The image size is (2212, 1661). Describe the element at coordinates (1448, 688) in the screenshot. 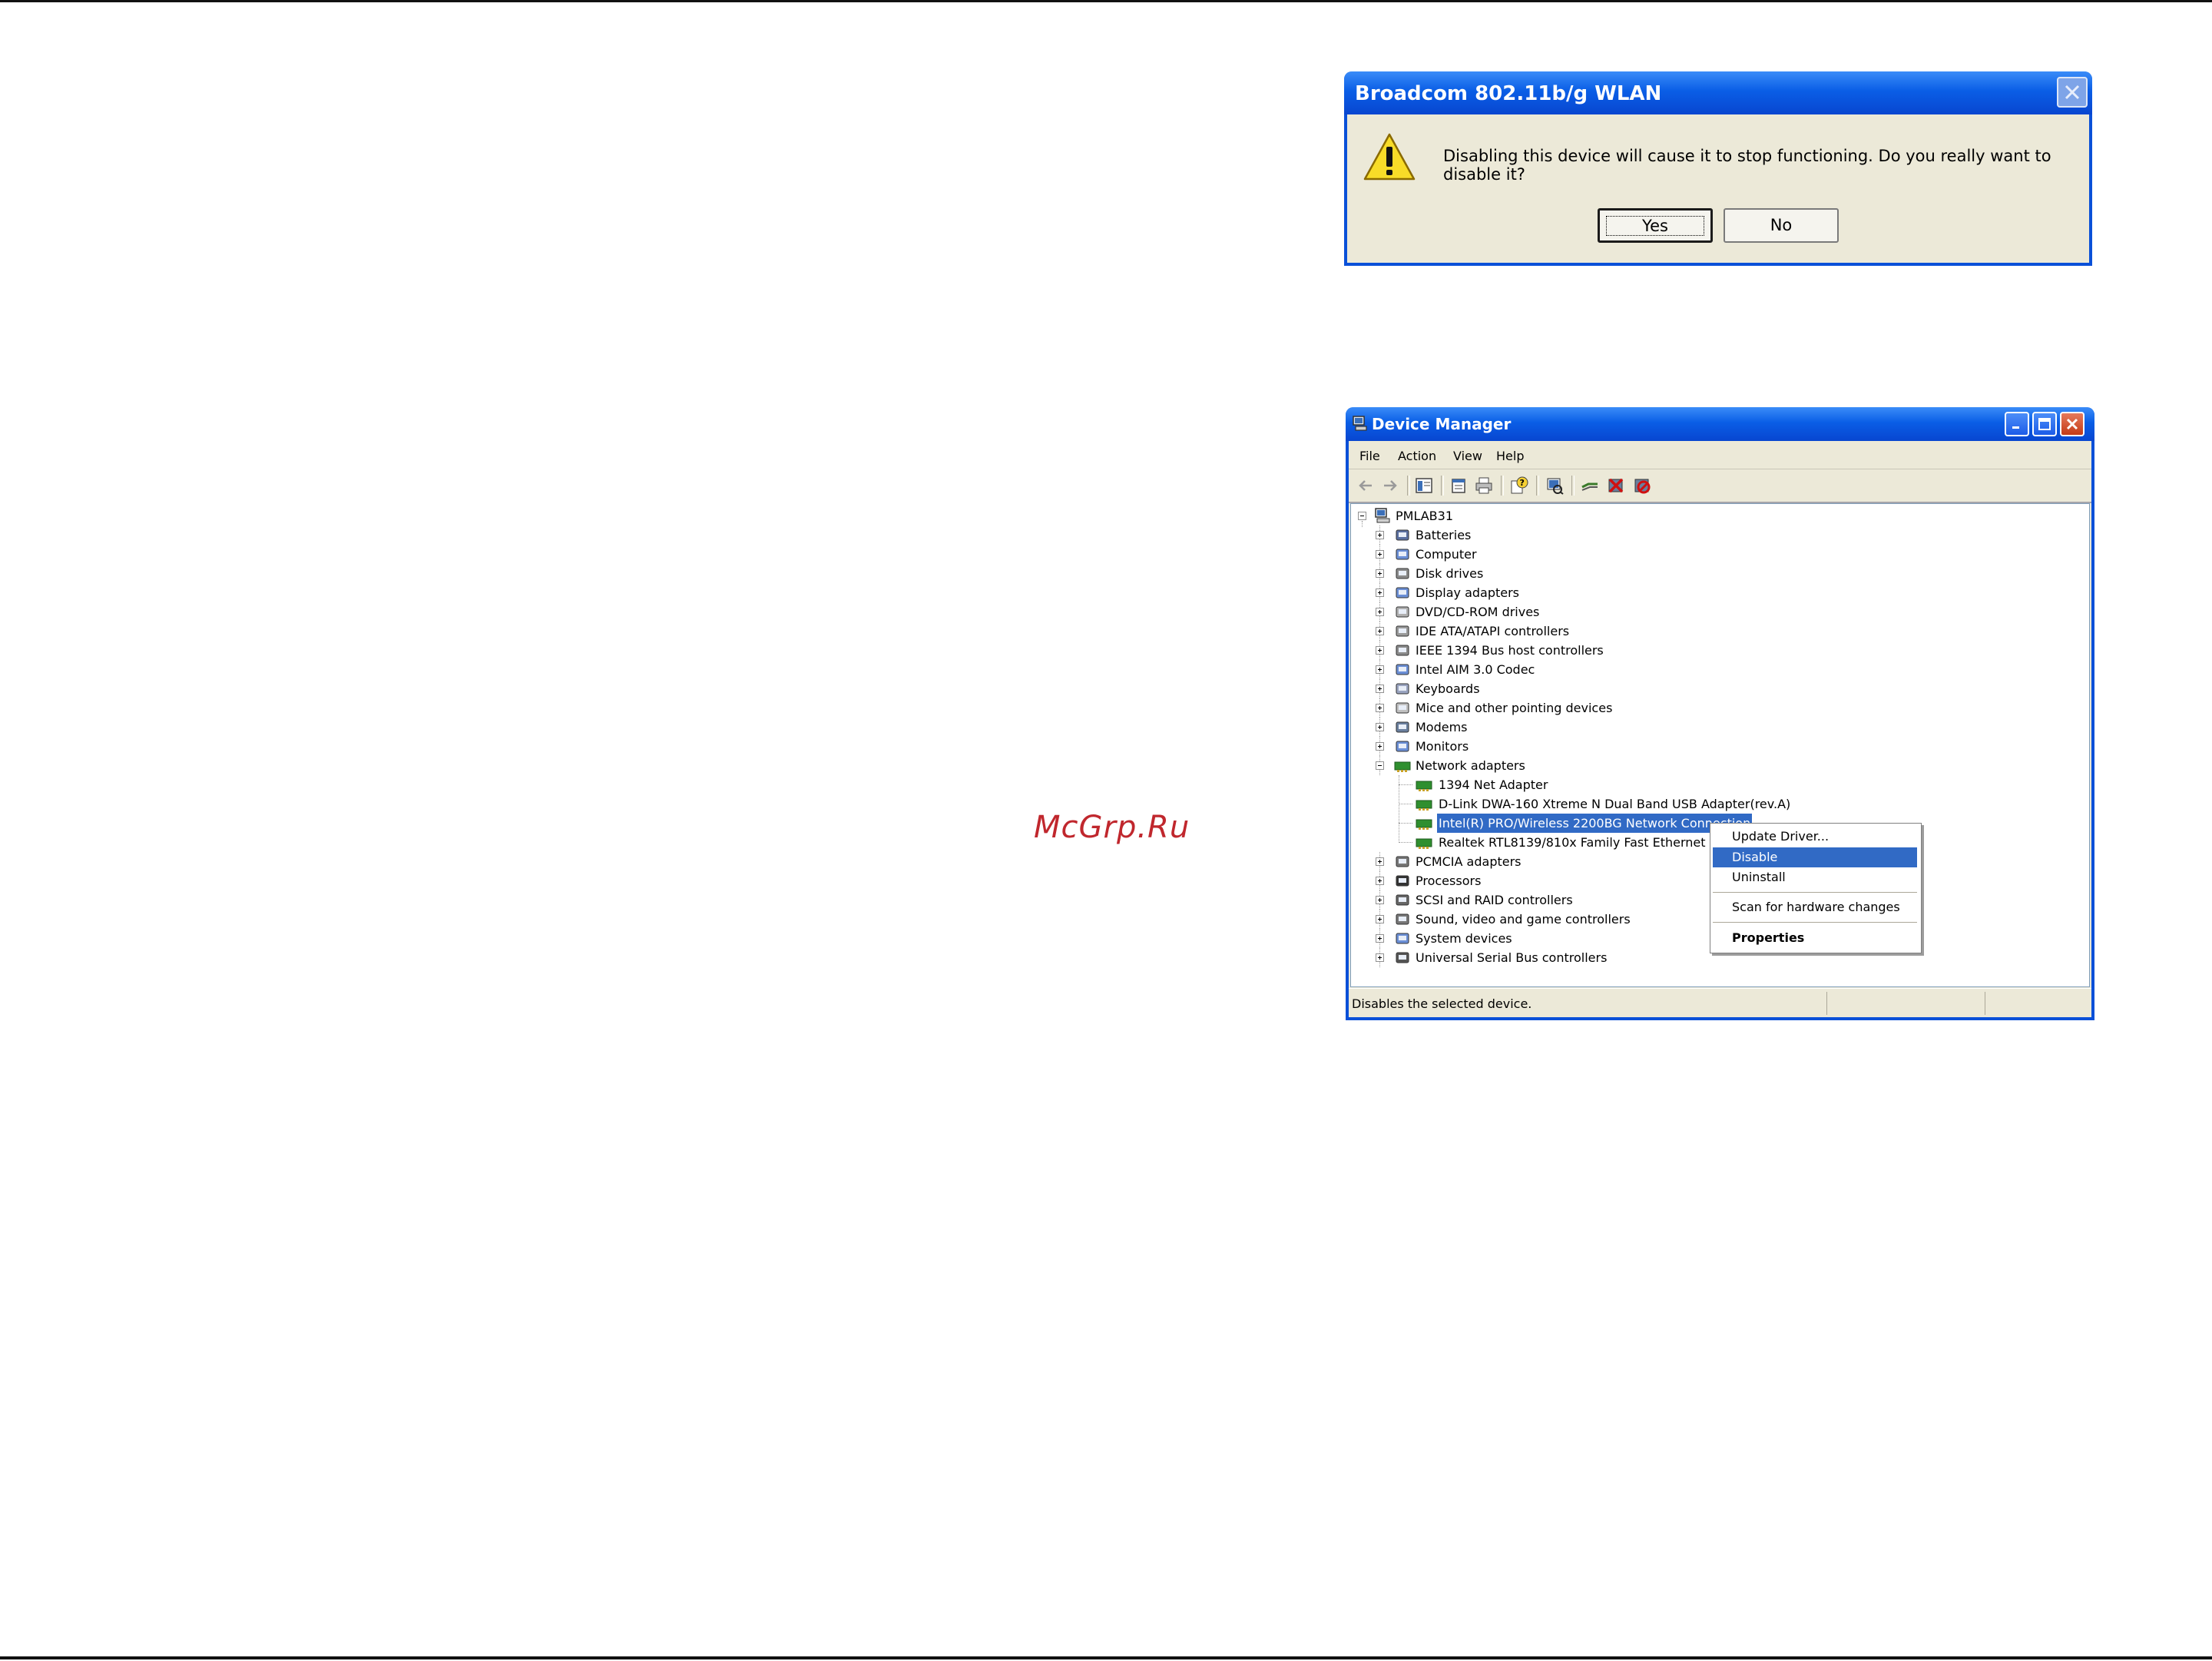

I see `tree-item-keyboards: Keyboards` at that location.